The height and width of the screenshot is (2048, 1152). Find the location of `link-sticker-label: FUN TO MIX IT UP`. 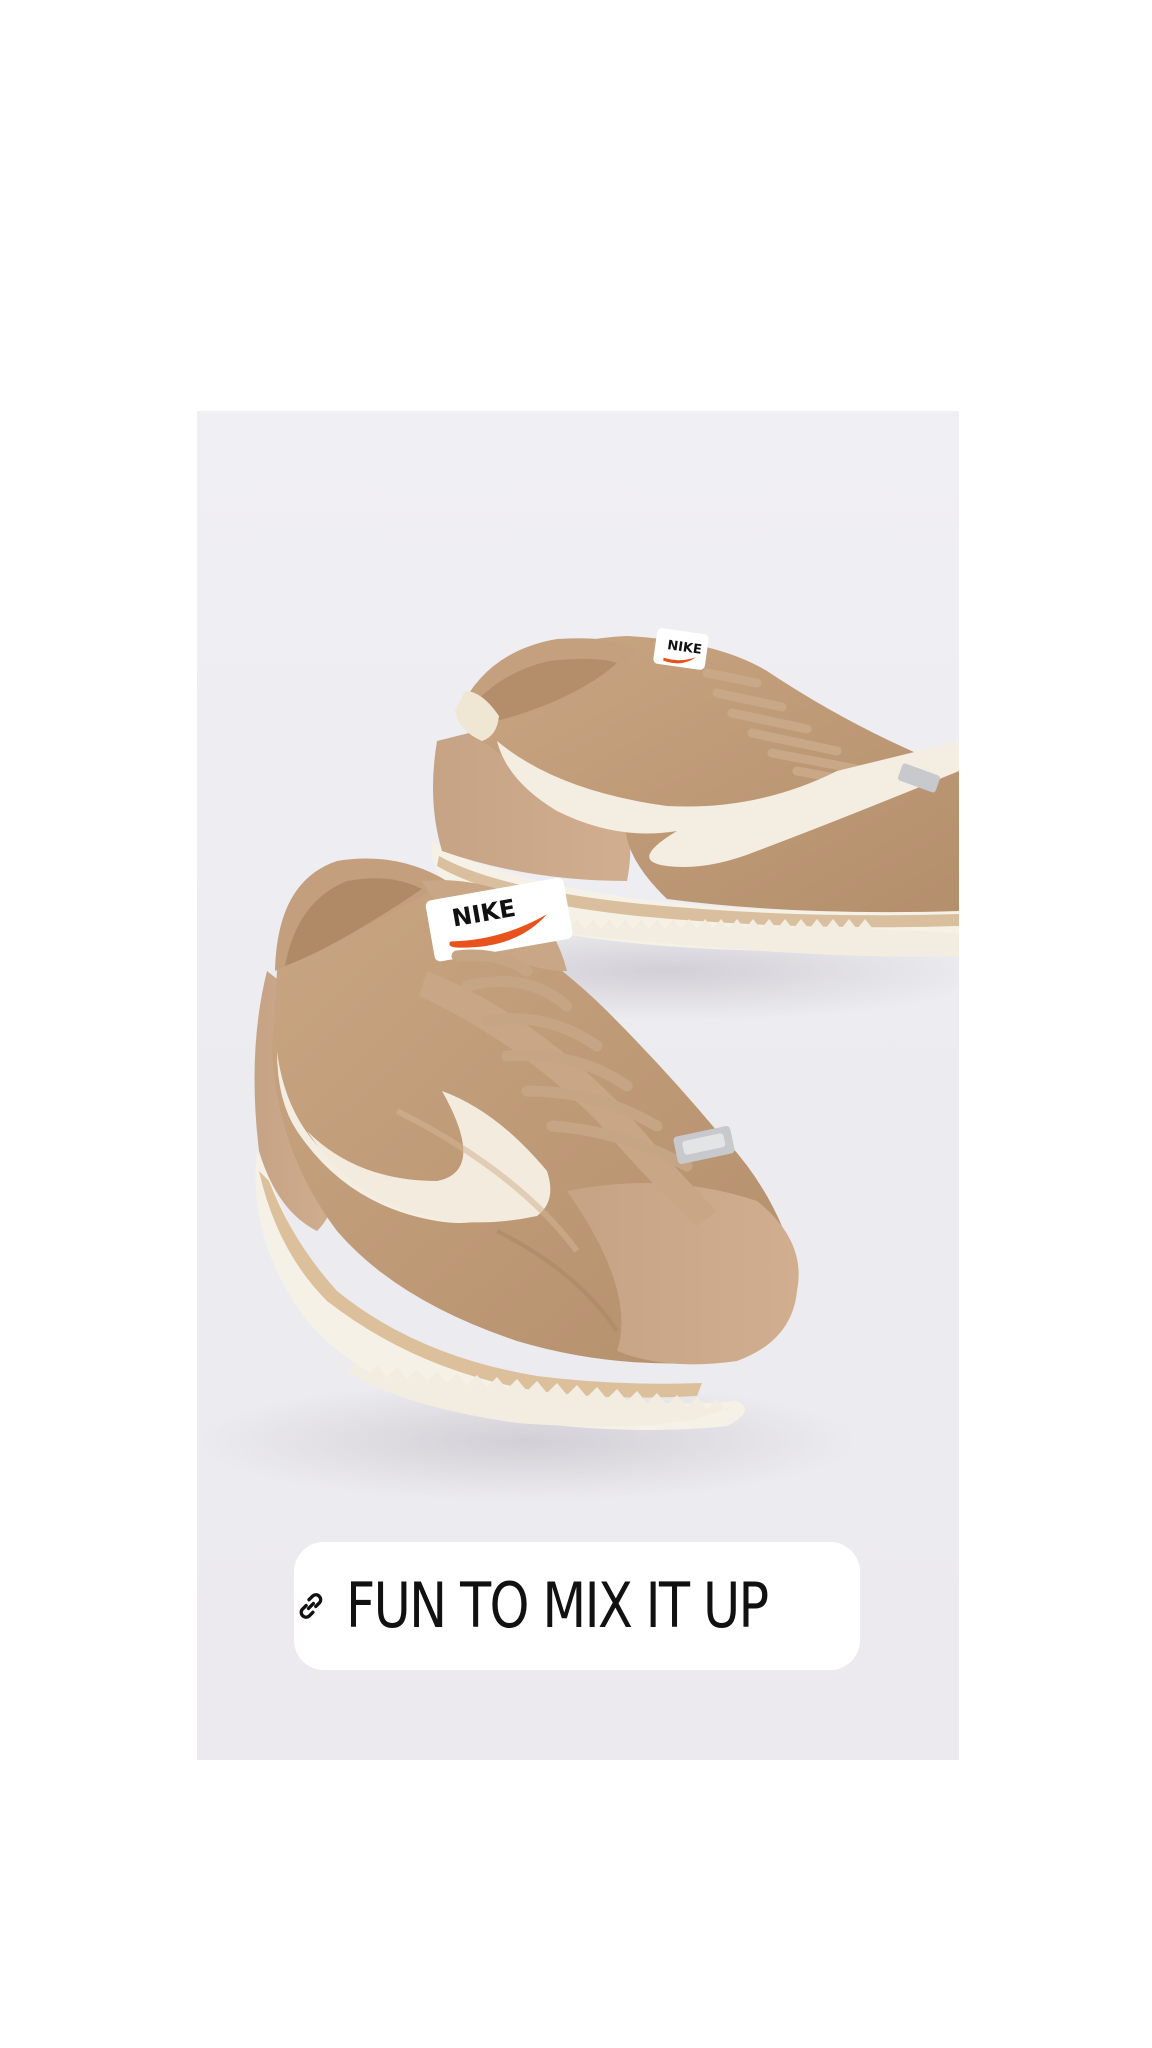

link-sticker-label: FUN TO MIX IT UP is located at coordinates (557, 1605).